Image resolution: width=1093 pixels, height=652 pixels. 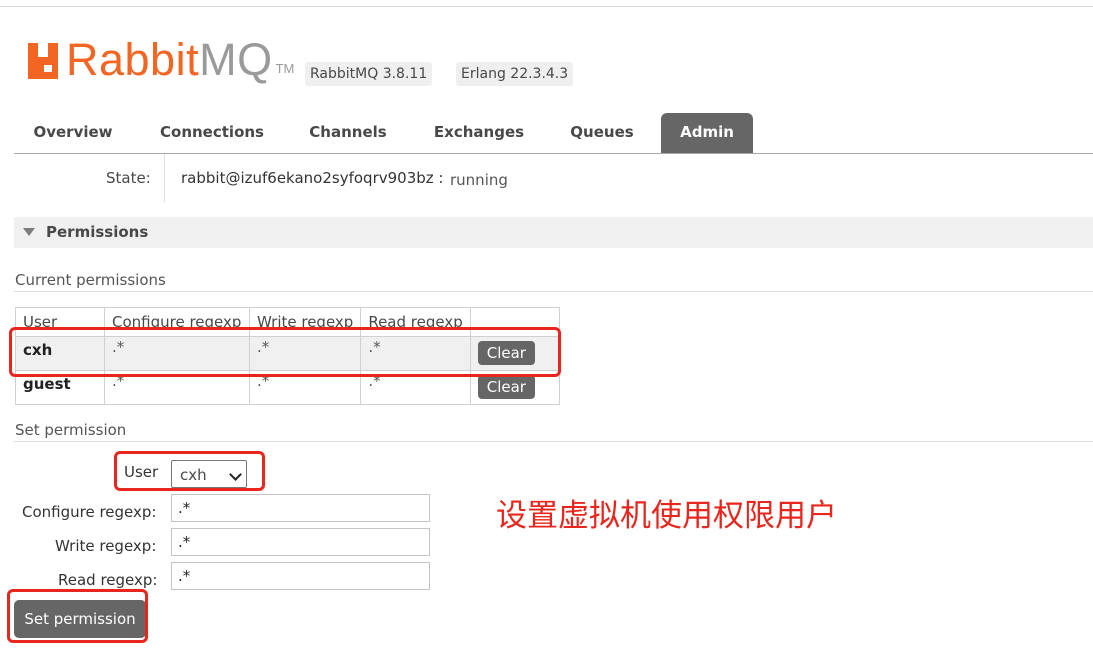 I want to click on state-node-name: rabbit@izuf6ekano2syfoqrv903bz :, so click(x=312, y=178).